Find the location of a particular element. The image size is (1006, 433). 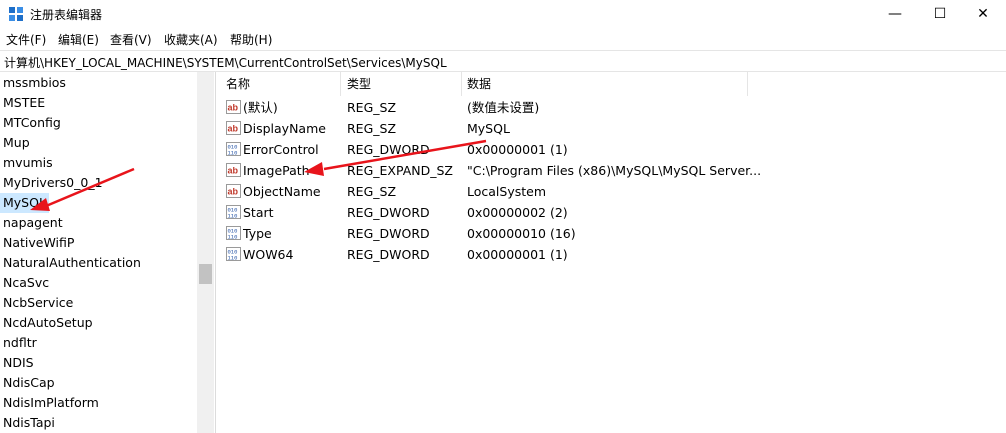

value-name: (默认) is located at coordinates (260, 107).